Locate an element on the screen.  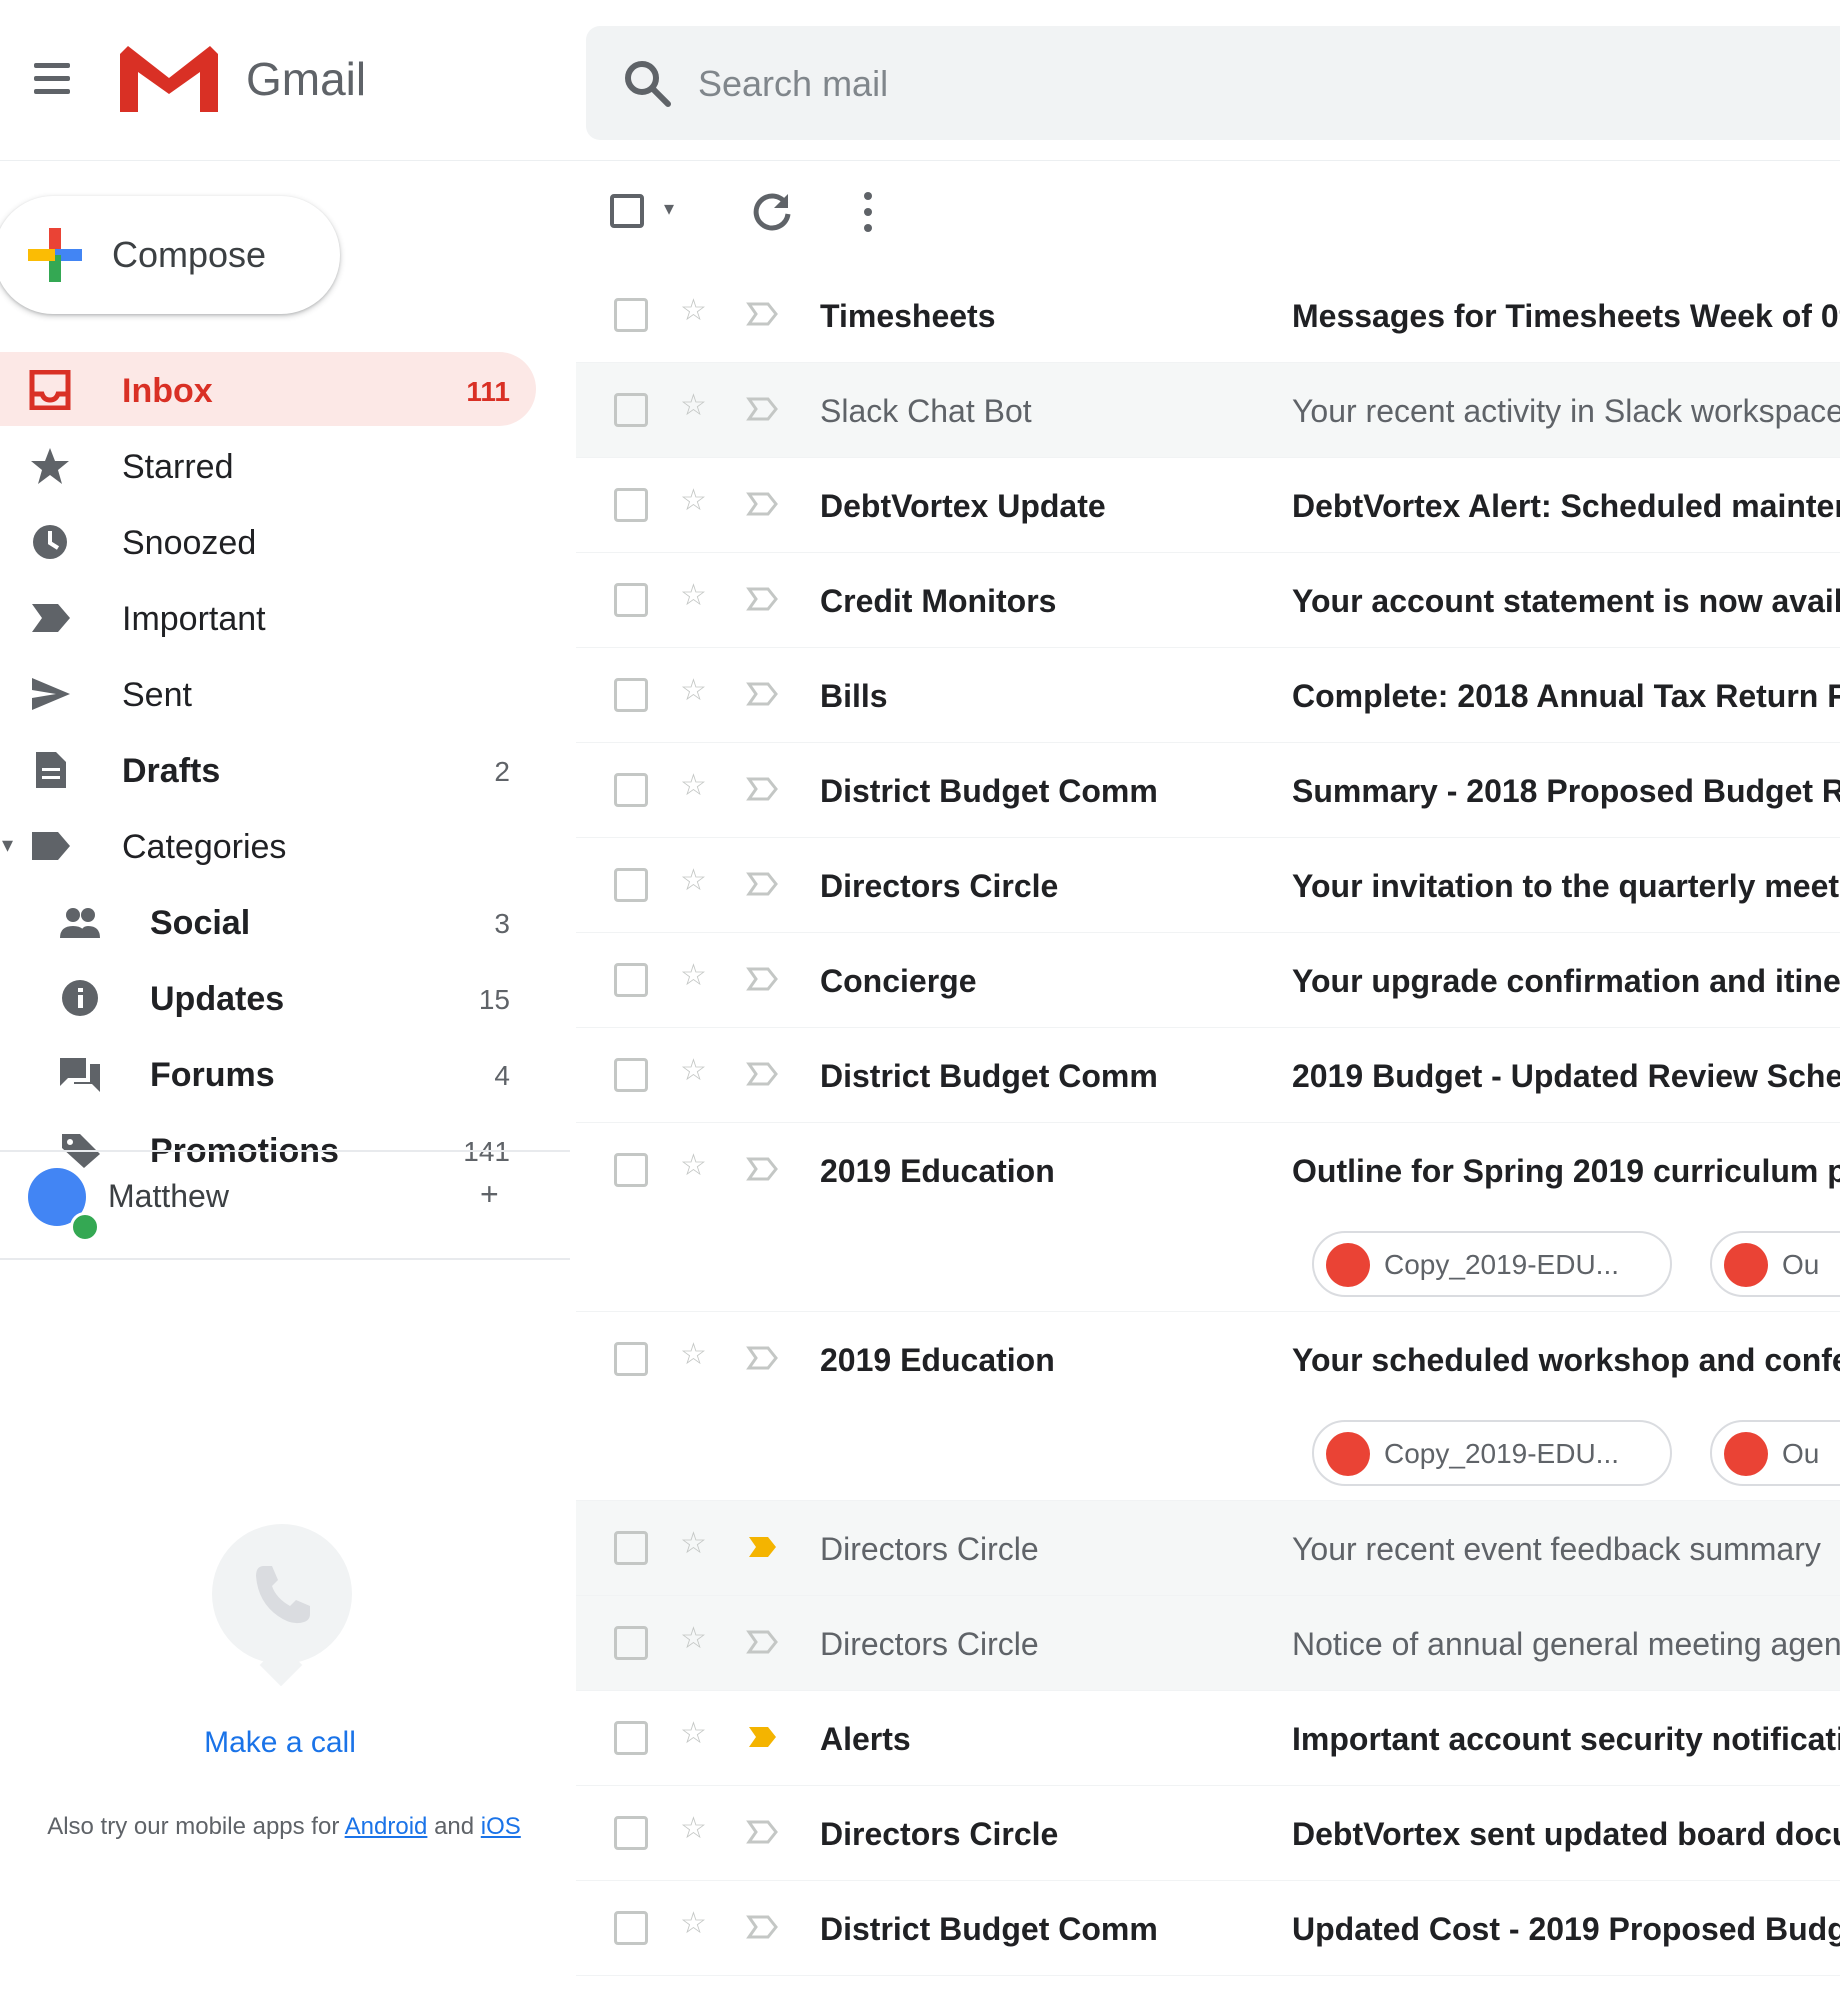
gmail-logo-icon is located at coordinates (169, 79).